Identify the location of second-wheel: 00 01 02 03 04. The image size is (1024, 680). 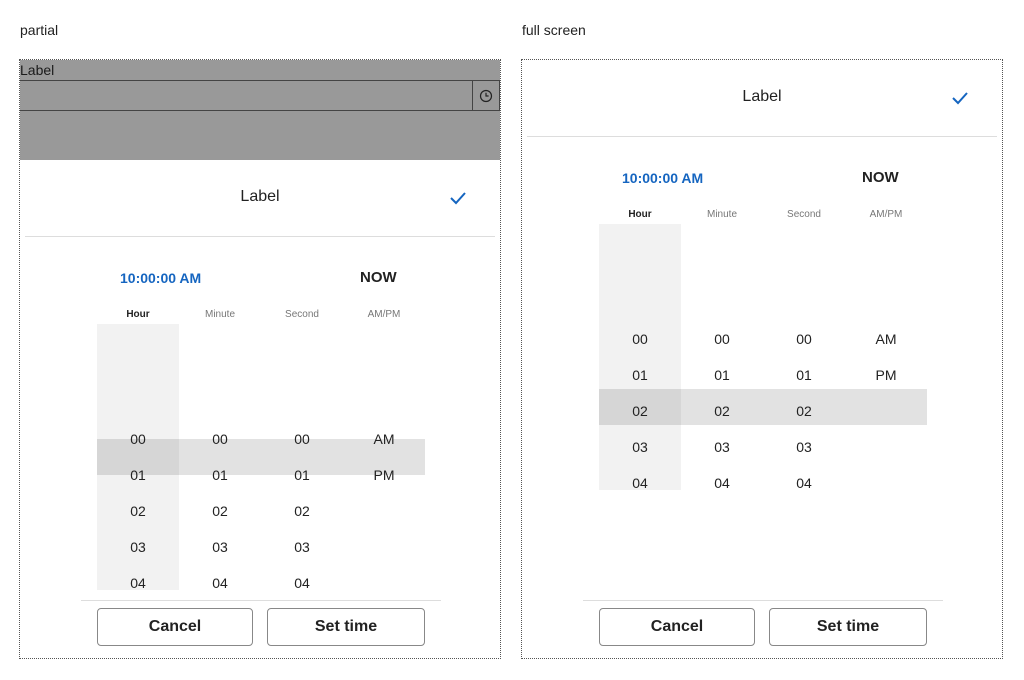
(302, 457).